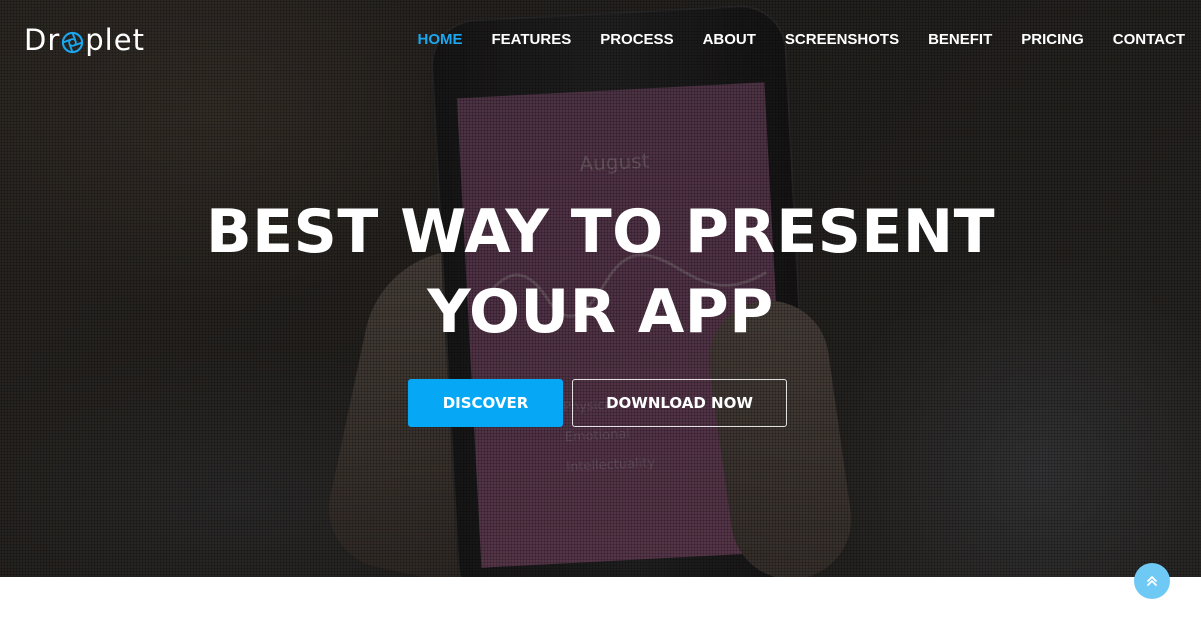 Image resolution: width=1201 pixels, height=619 pixels. Describe the element at coordinates (1052, 39) in the screenshot. I see `nav-item-pricing: PRICING` at that location.